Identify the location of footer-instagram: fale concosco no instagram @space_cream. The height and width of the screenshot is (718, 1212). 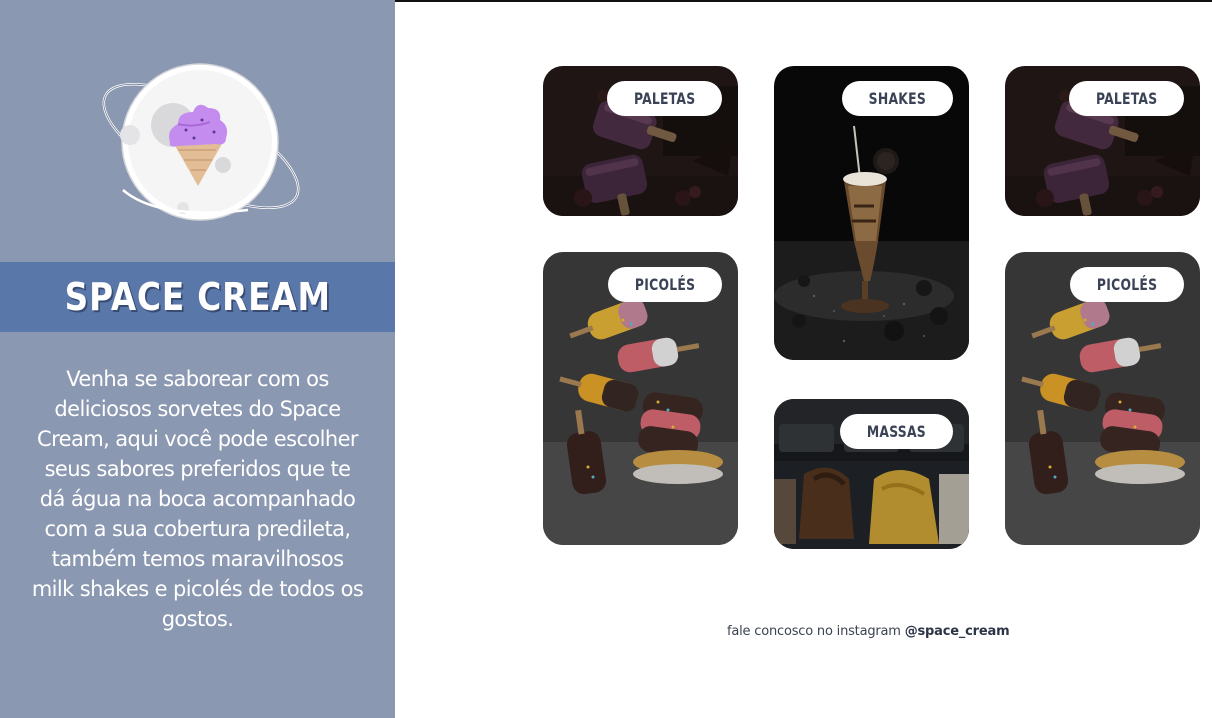
(868, 631).